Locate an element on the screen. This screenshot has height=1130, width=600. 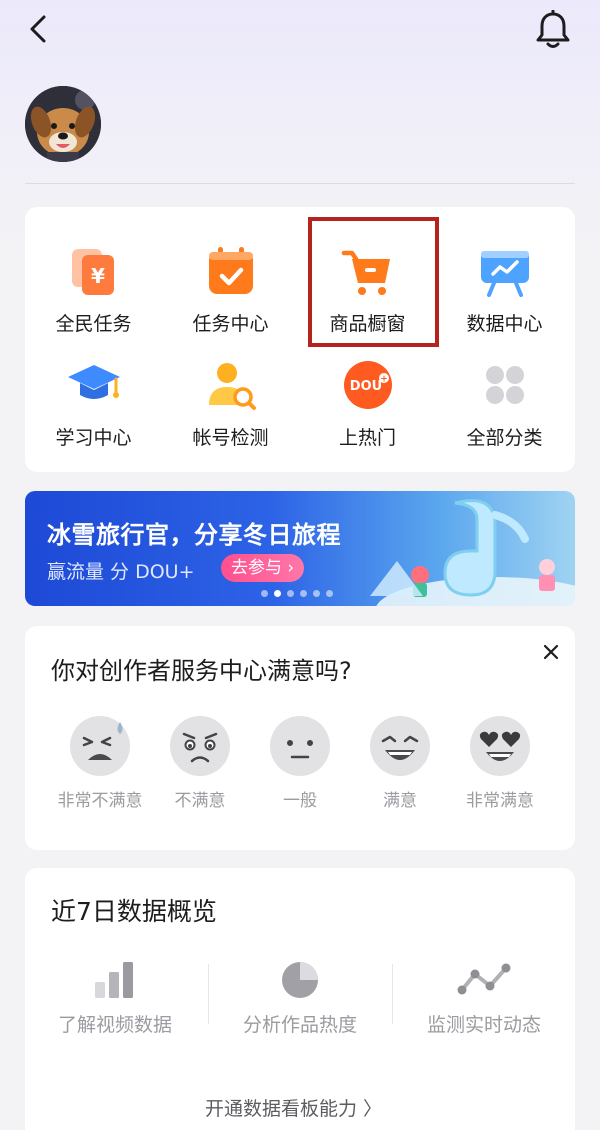
grid-item-all-categories: 全部分类 is located at coordinates (504, 406).